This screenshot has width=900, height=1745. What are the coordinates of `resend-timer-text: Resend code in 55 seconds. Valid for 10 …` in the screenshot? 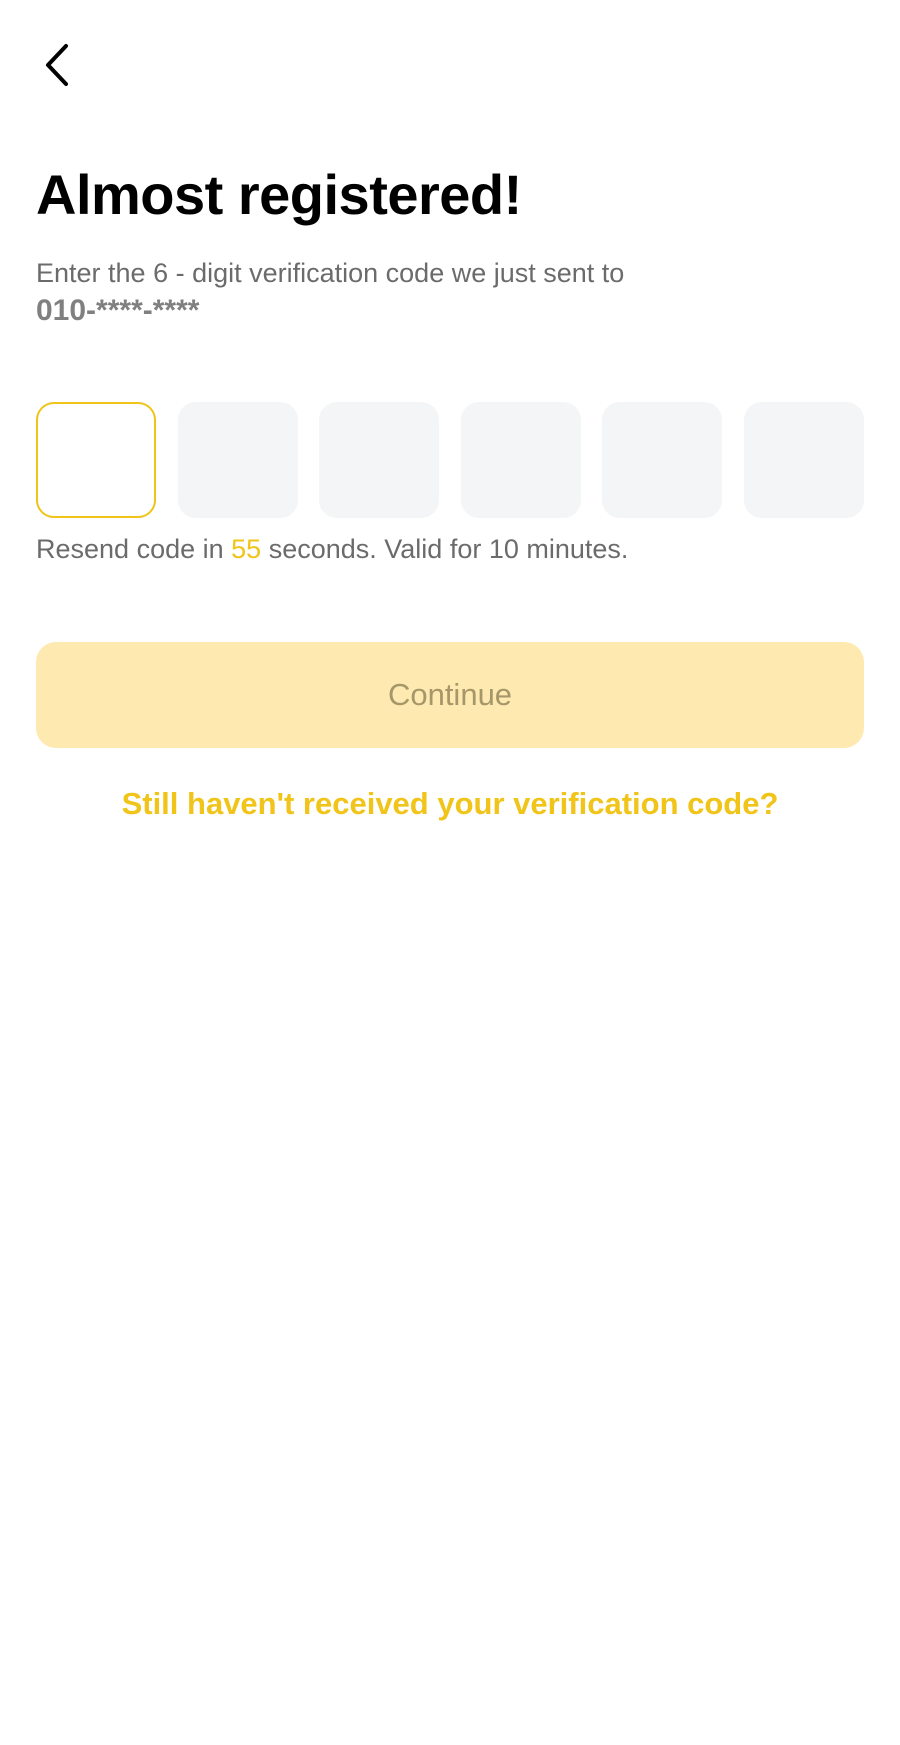 It's located at (332, 549).